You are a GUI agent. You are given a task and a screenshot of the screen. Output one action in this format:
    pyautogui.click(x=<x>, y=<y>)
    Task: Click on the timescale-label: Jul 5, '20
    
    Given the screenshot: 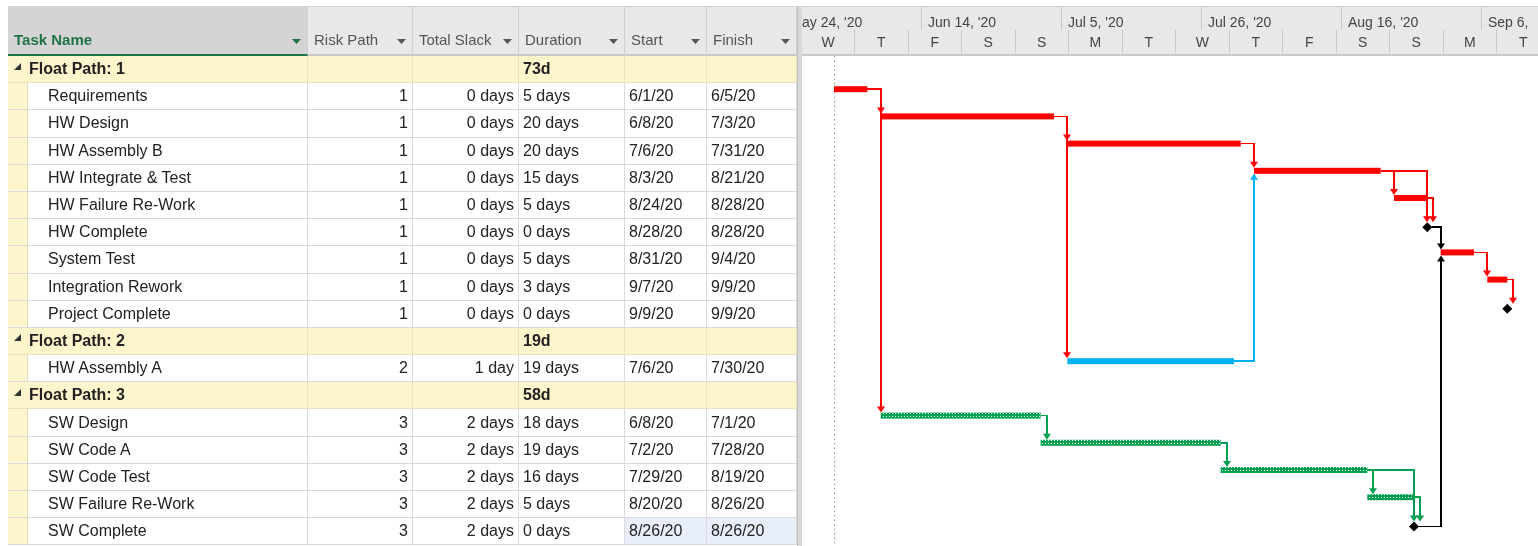 What is the action you would take?
    pyautogui.click(x=1096, y=22)
    